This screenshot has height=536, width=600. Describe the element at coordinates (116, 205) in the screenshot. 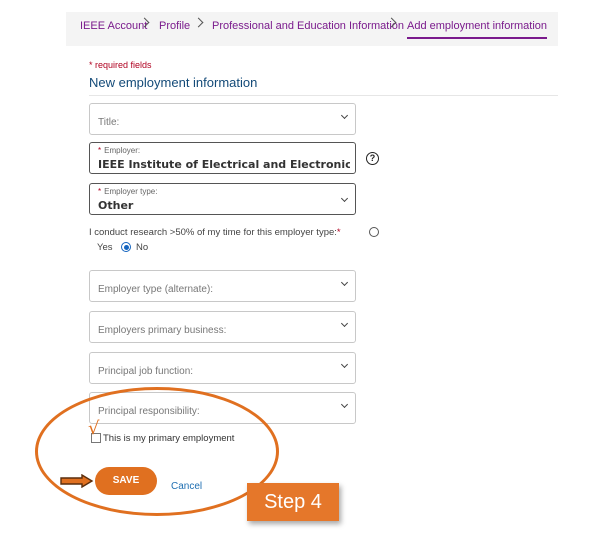

I see `employer-type-value: Other` at that location.